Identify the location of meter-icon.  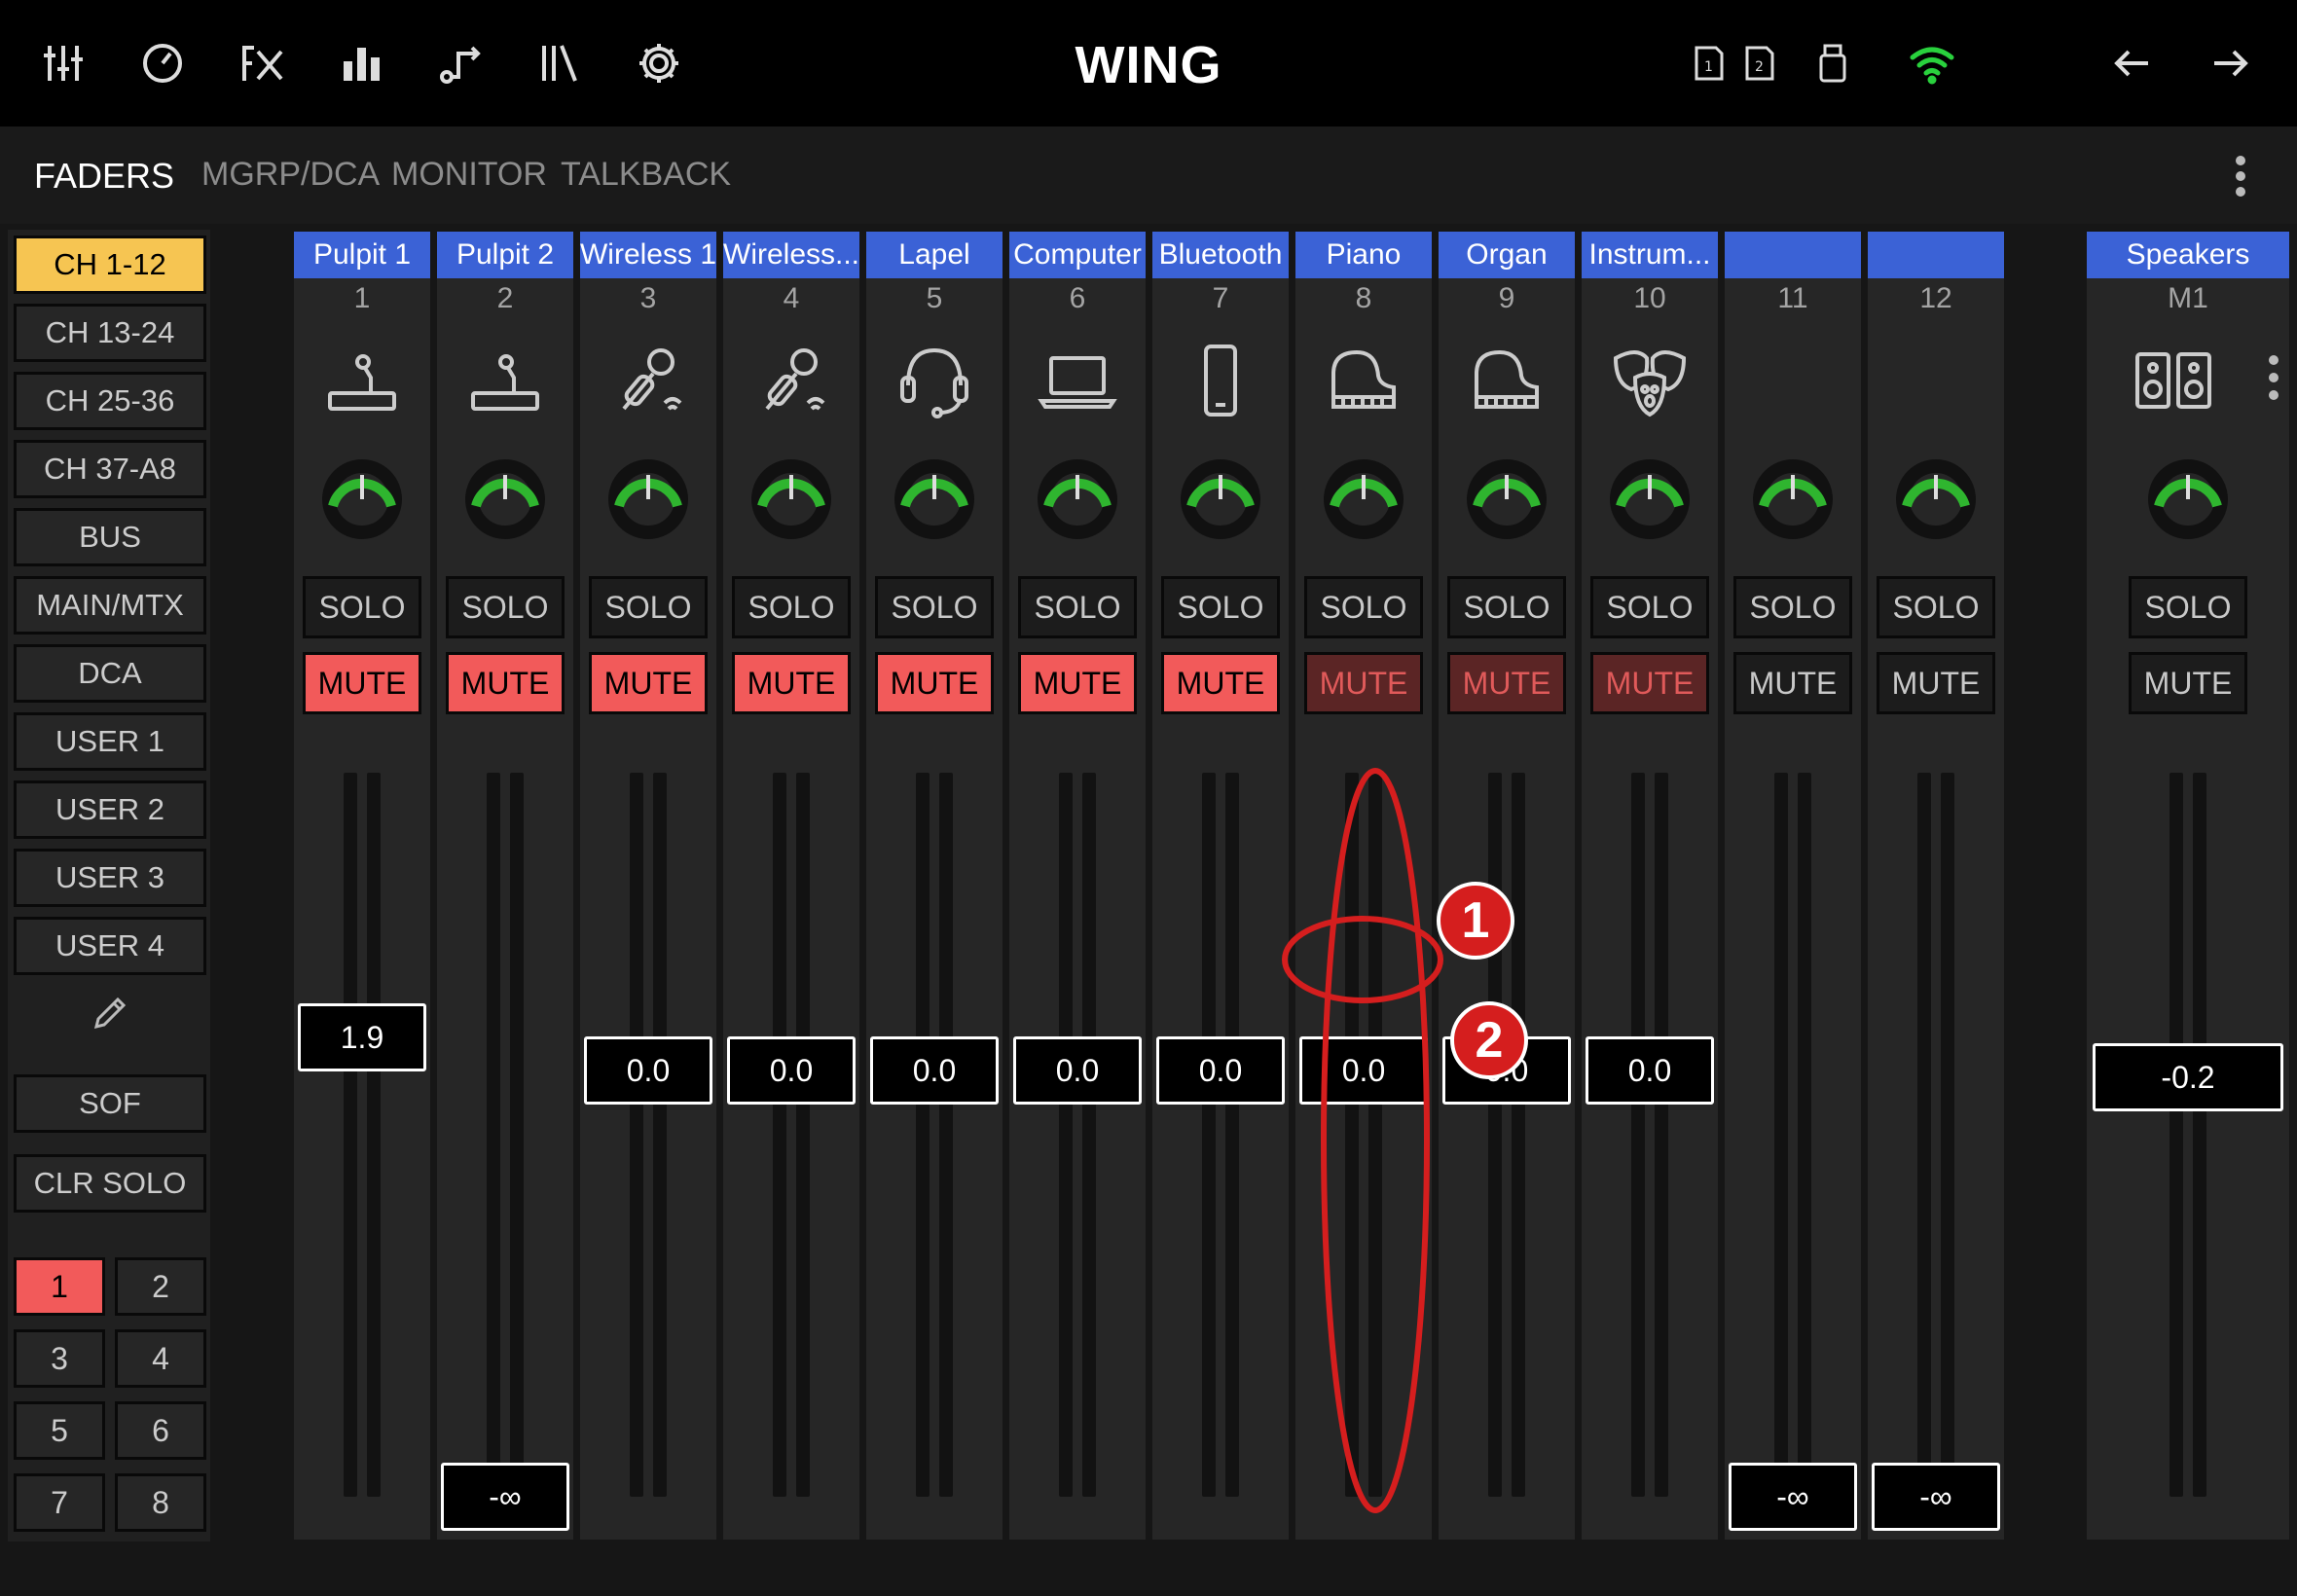
(162, 63).